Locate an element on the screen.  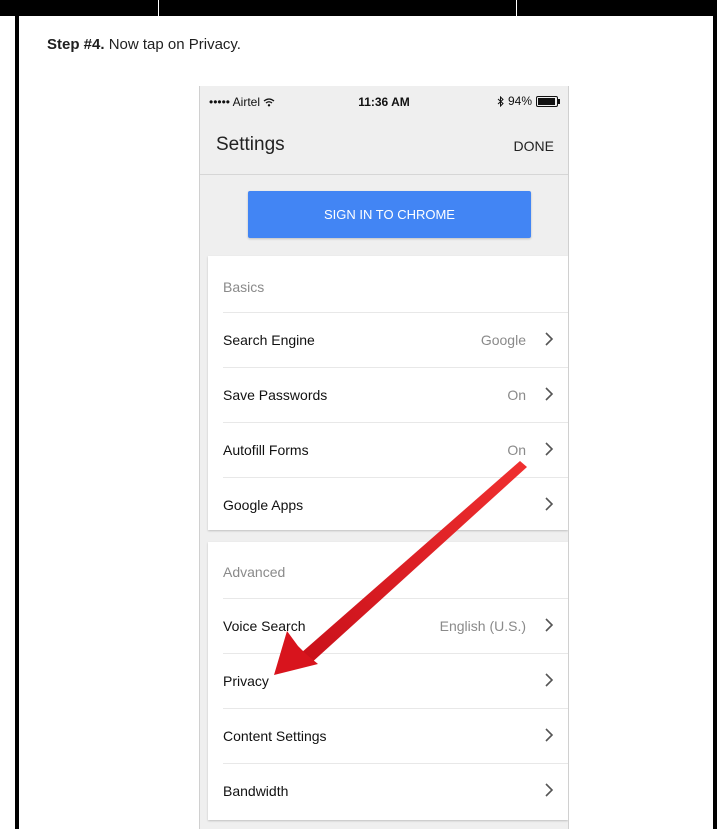
setting-row-voice-search: Voice Search English (U.S.) is located at coordinates (395, 626).